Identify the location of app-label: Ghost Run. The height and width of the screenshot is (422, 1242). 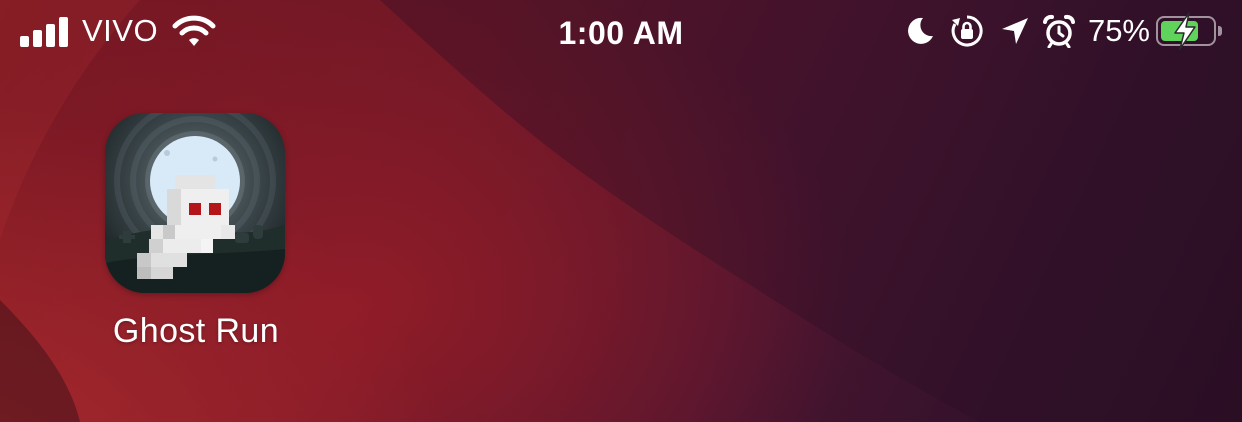
(196, 331).